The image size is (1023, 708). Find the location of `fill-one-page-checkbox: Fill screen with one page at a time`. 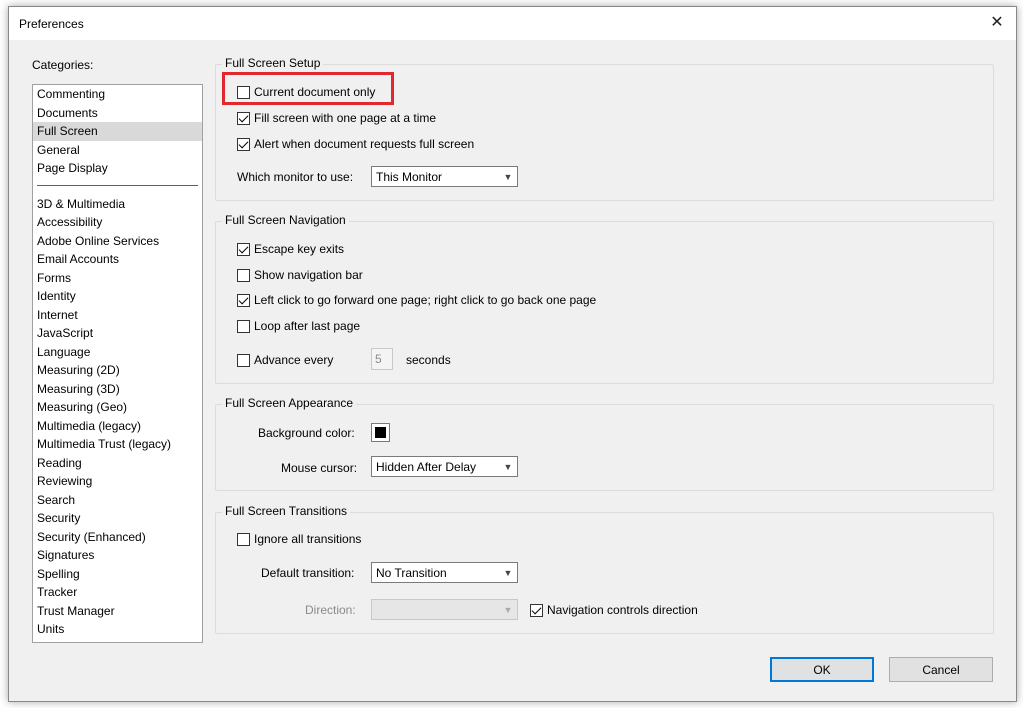

fill-one-page-checkbox: Fill screen with one page at a time is located at coordinates (336, 118).